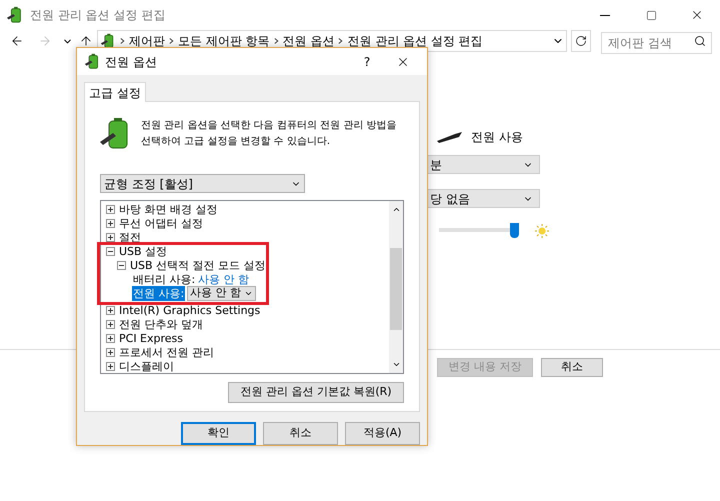 The image size is (720, 501). What do you see at coordinates (168, 209) in the screenshot?
I see `tree-item: 바탕 화면 배경 설정` at bounding box center [168, 209].